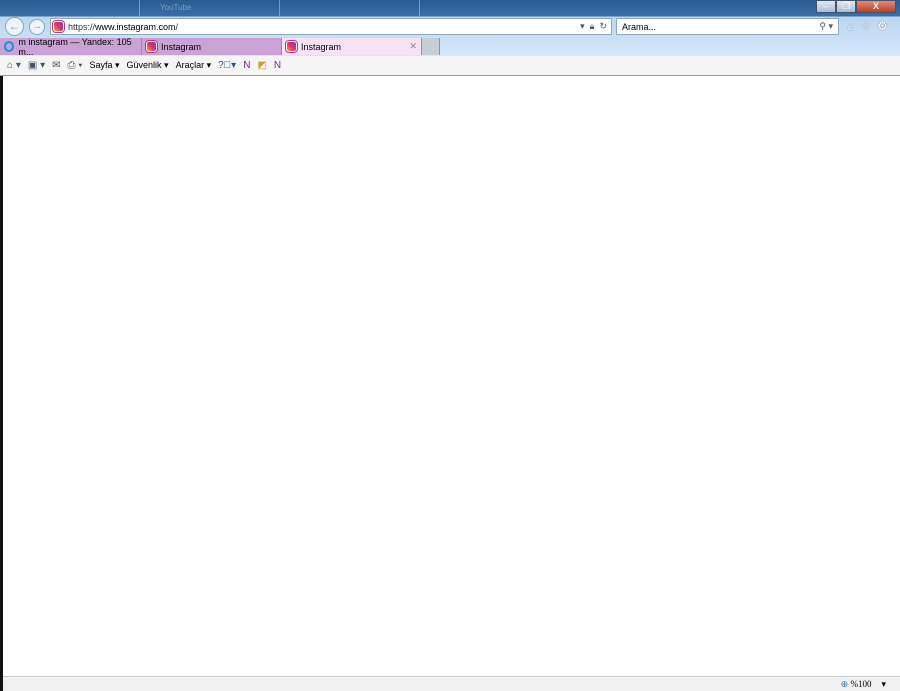 This screenshot has height=691, width=900. I want to click on gear-icon: ⚙, so click(882, 26).